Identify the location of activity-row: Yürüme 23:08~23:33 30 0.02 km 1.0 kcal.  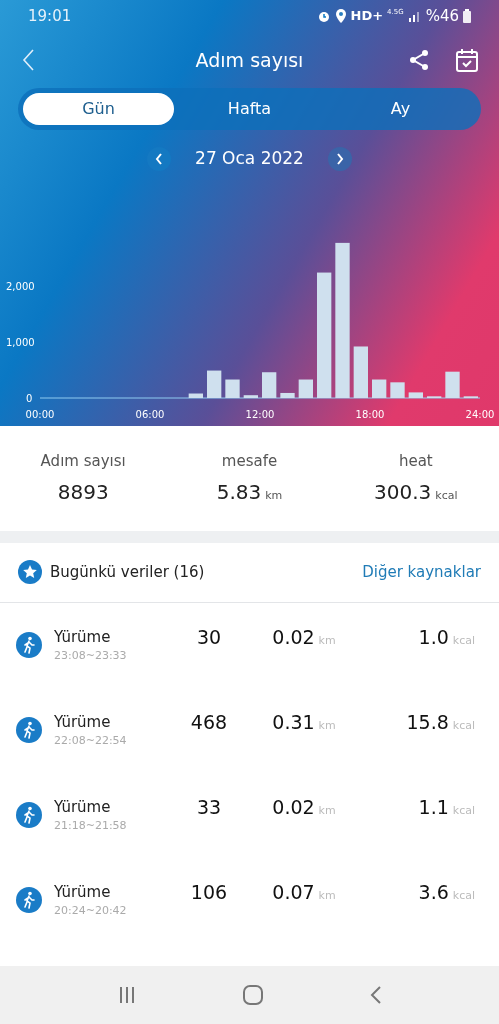
(249, 645).